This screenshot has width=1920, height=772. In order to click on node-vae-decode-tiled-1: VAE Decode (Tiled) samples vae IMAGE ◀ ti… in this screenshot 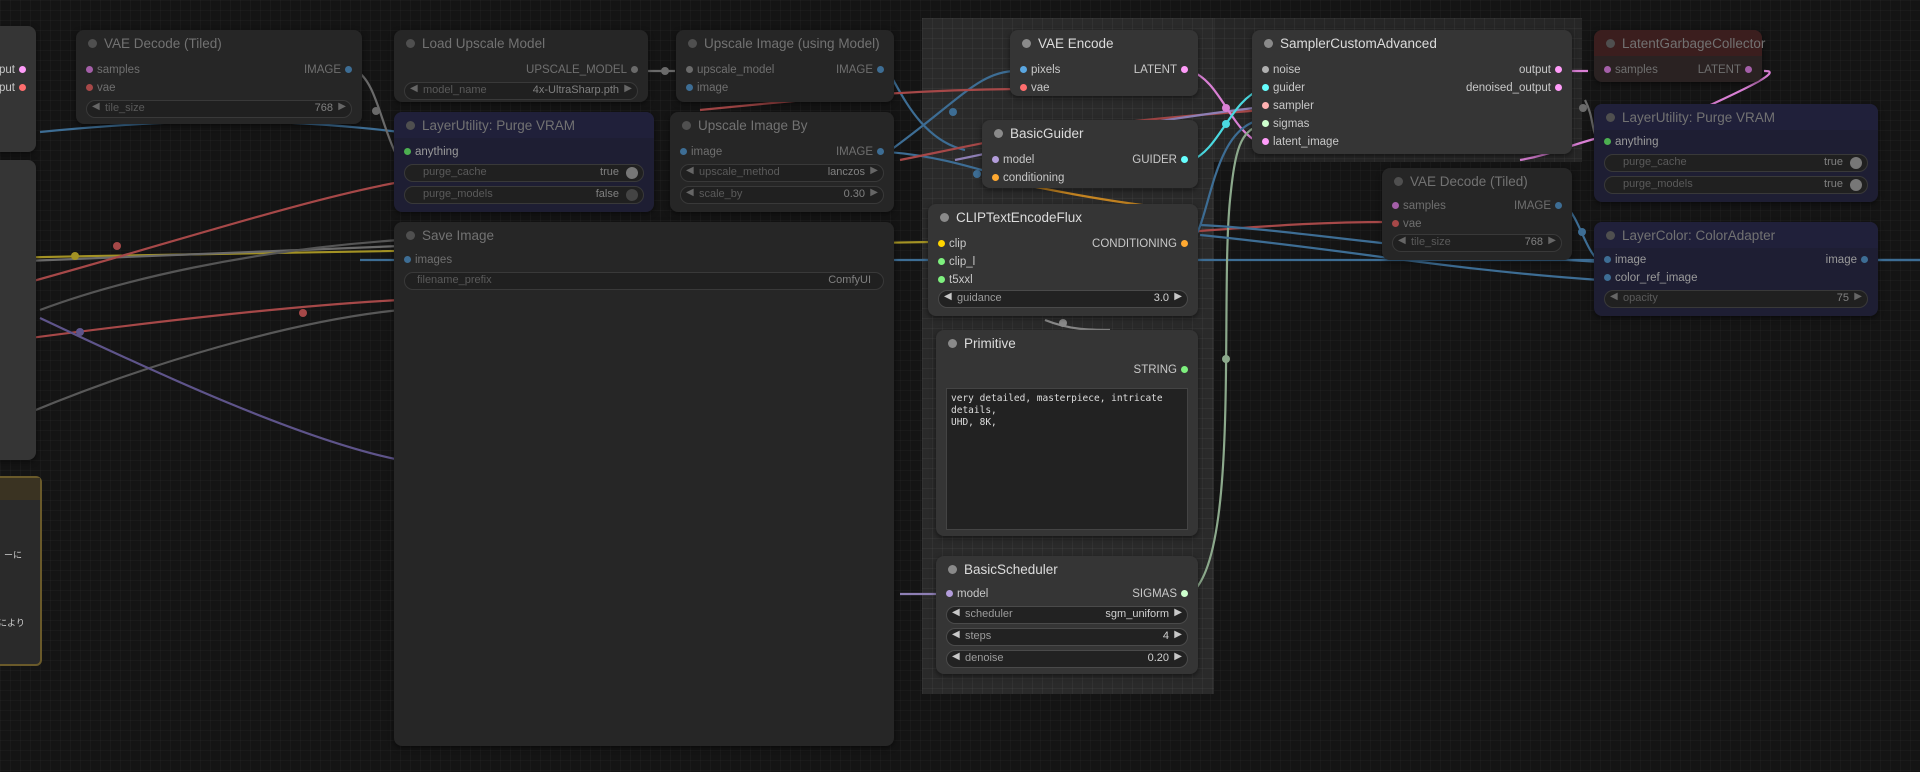, I will do `click(219, 77)`.